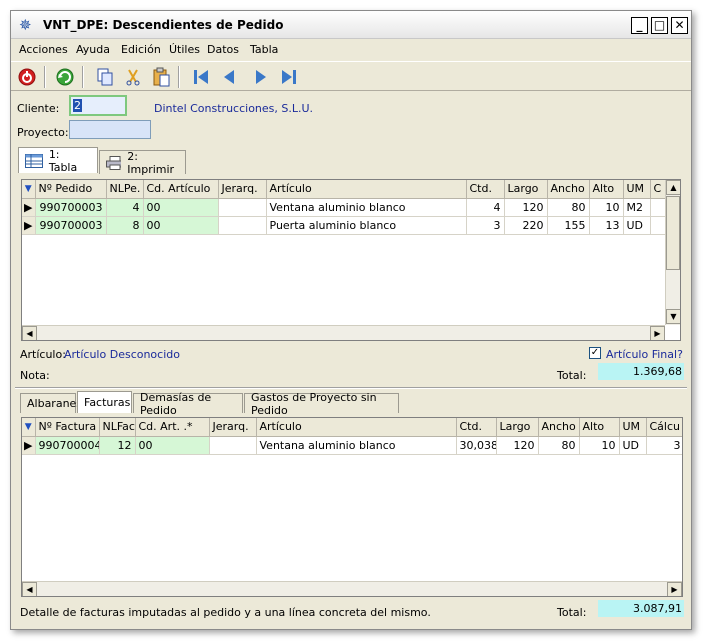 This screenshot has height=642, width=705. I want to click on scroll-up-icon: ▲, so click(673, 187).